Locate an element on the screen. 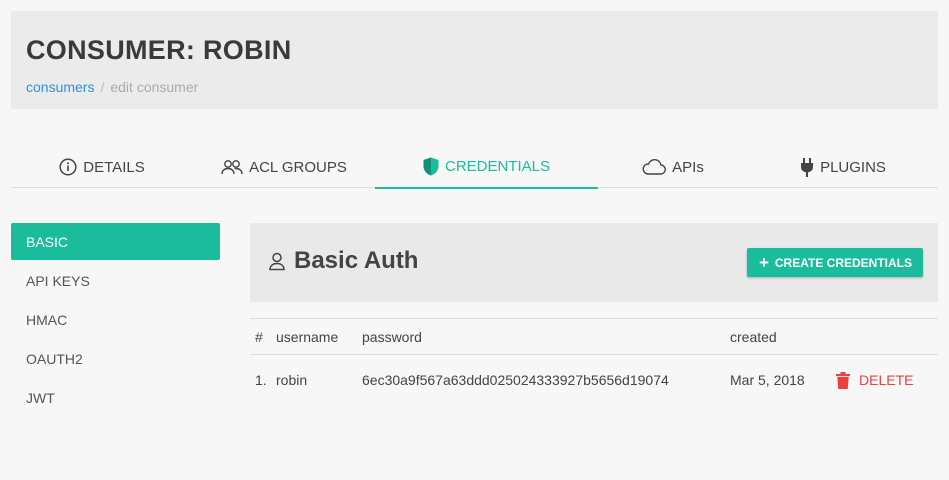 The image size is (949, 480). tab-acl-groups-label: ACL GROUPS is located at coordinates (298, 167).